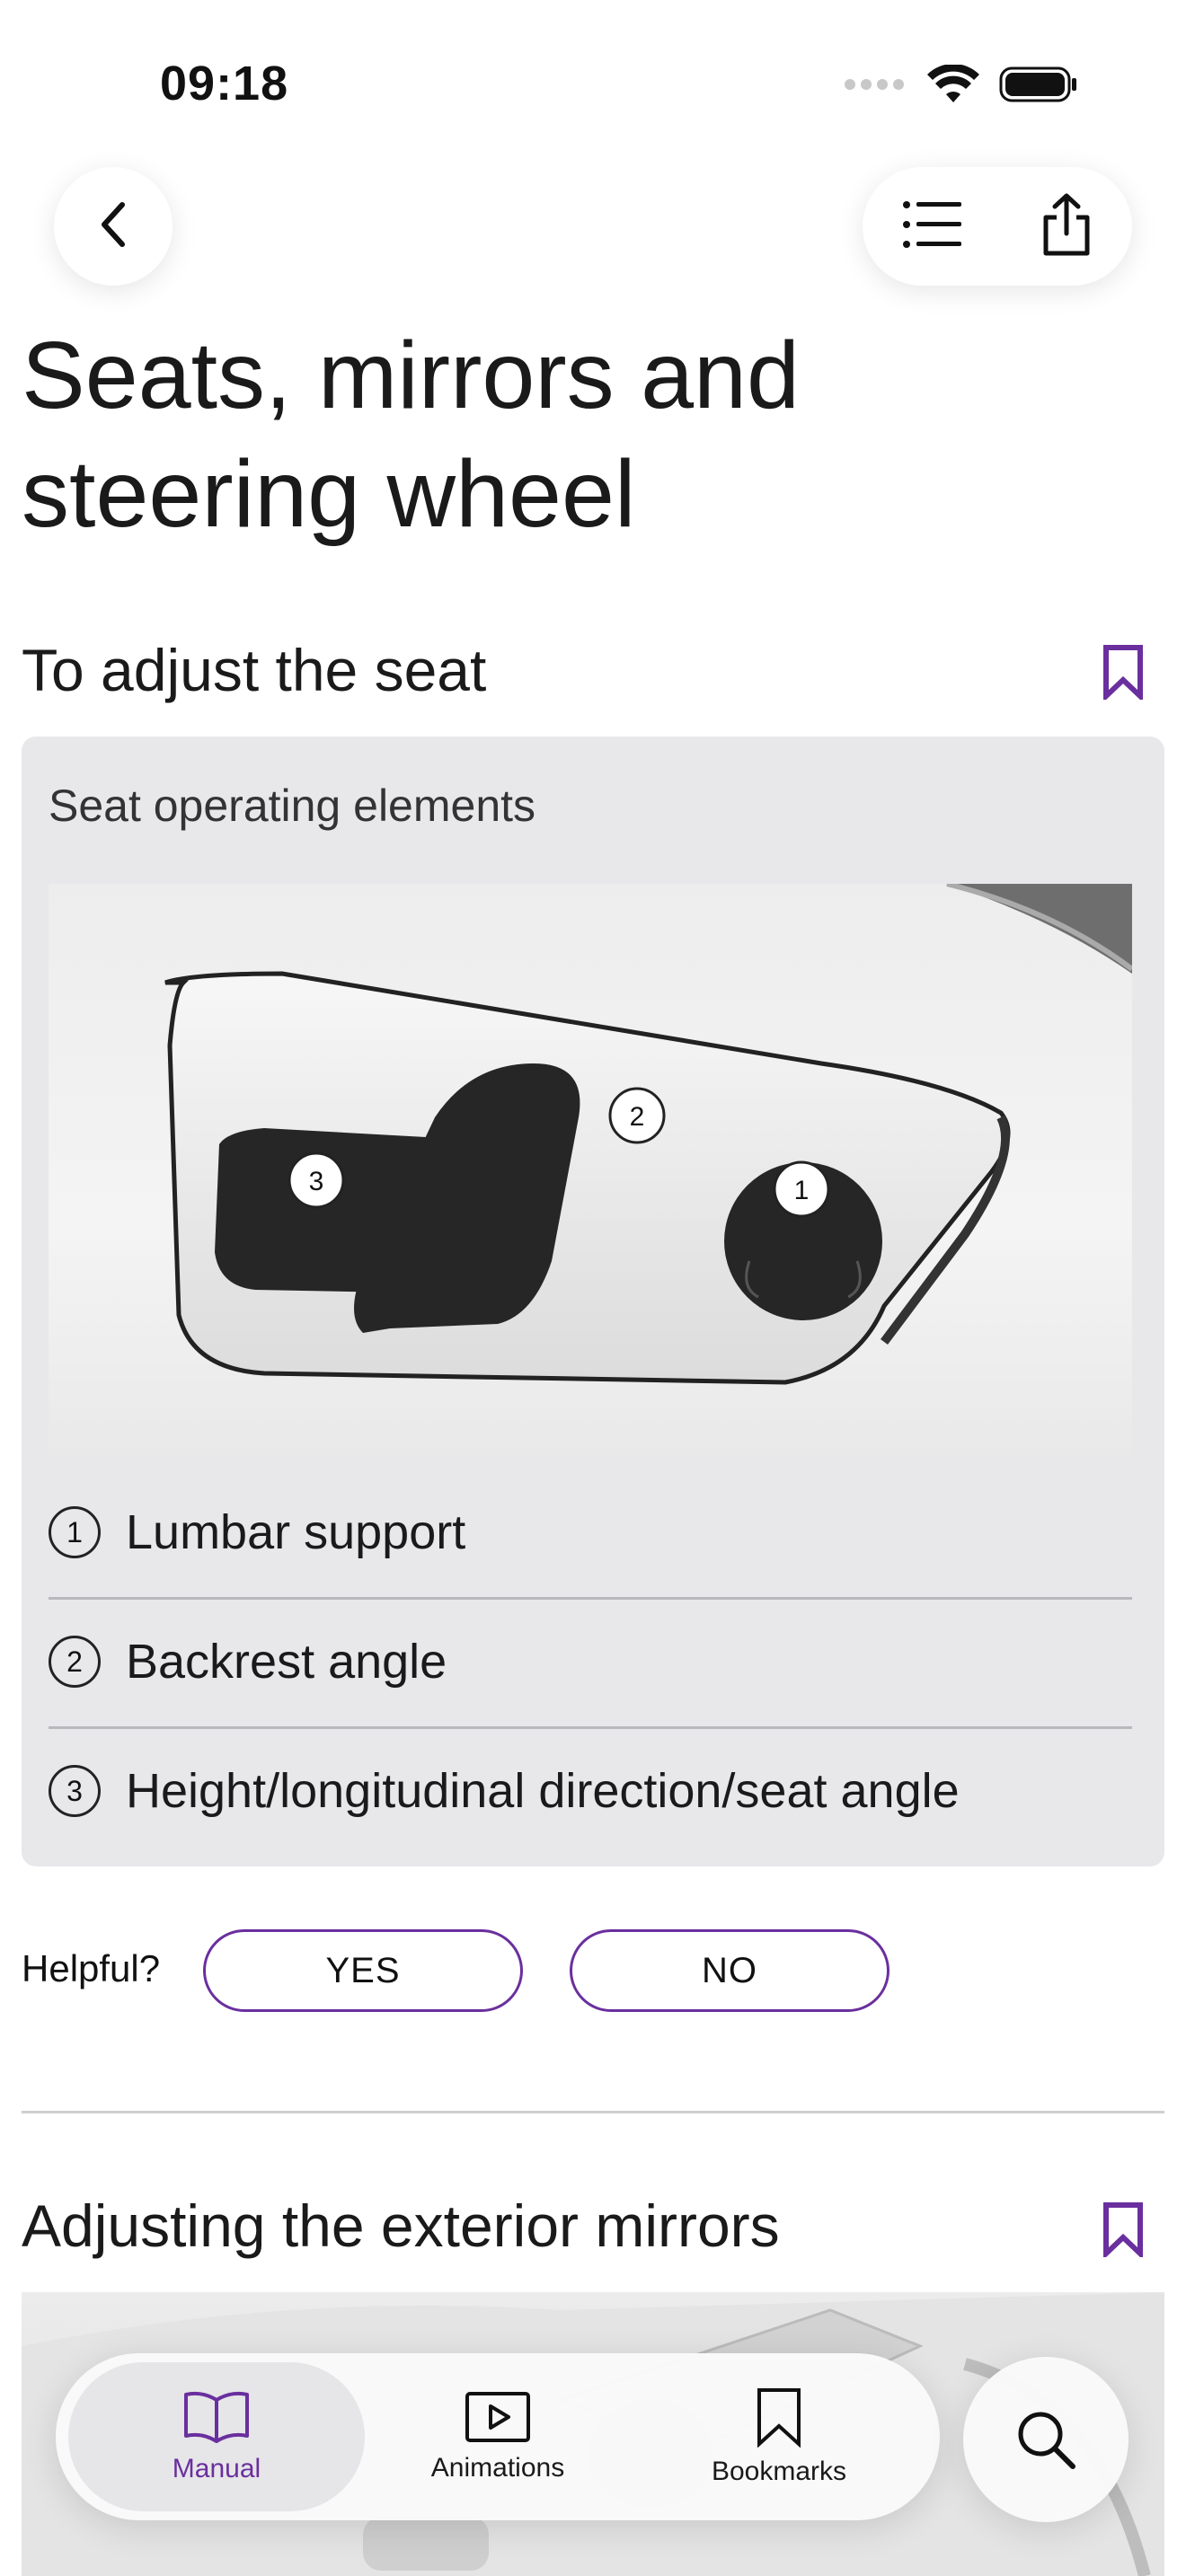 This screenshot has height=2576, width=1186. I want to click on tab-animations: Animations, so click(498, 2436).